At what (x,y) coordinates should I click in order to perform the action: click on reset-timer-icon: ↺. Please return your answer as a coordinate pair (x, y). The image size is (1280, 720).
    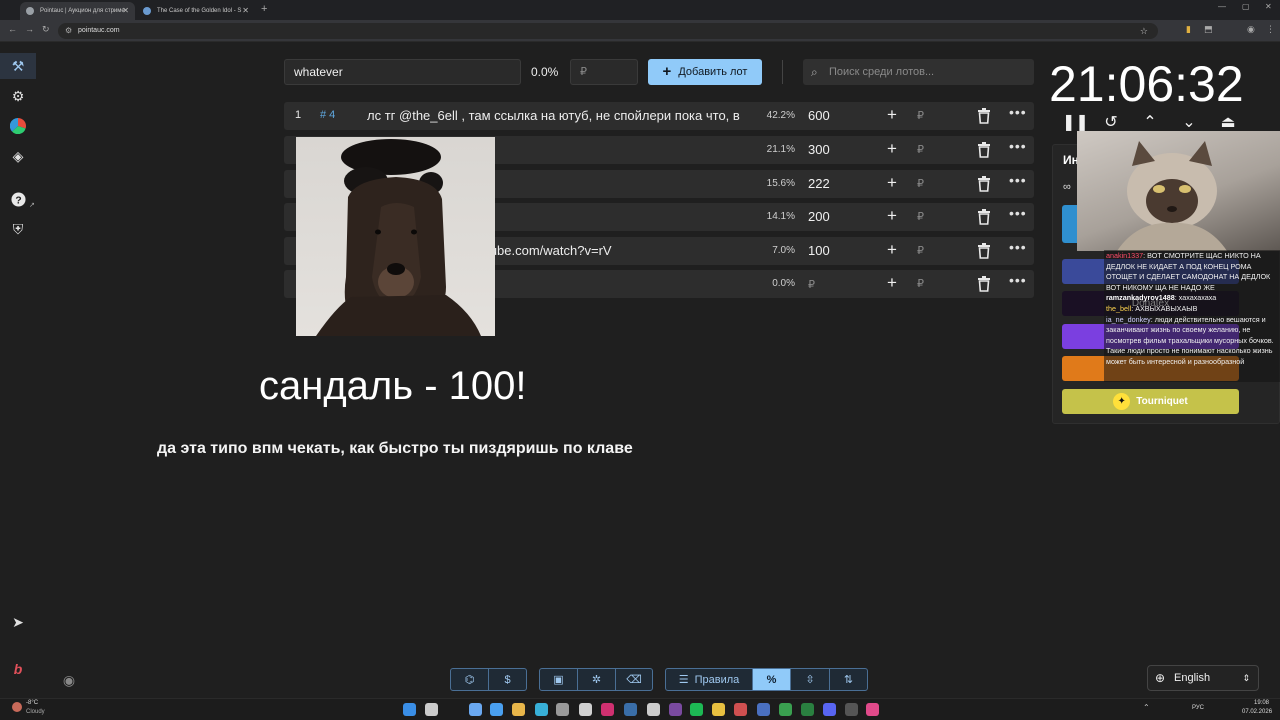
    Looking at the image, I should click on (1111, 122).